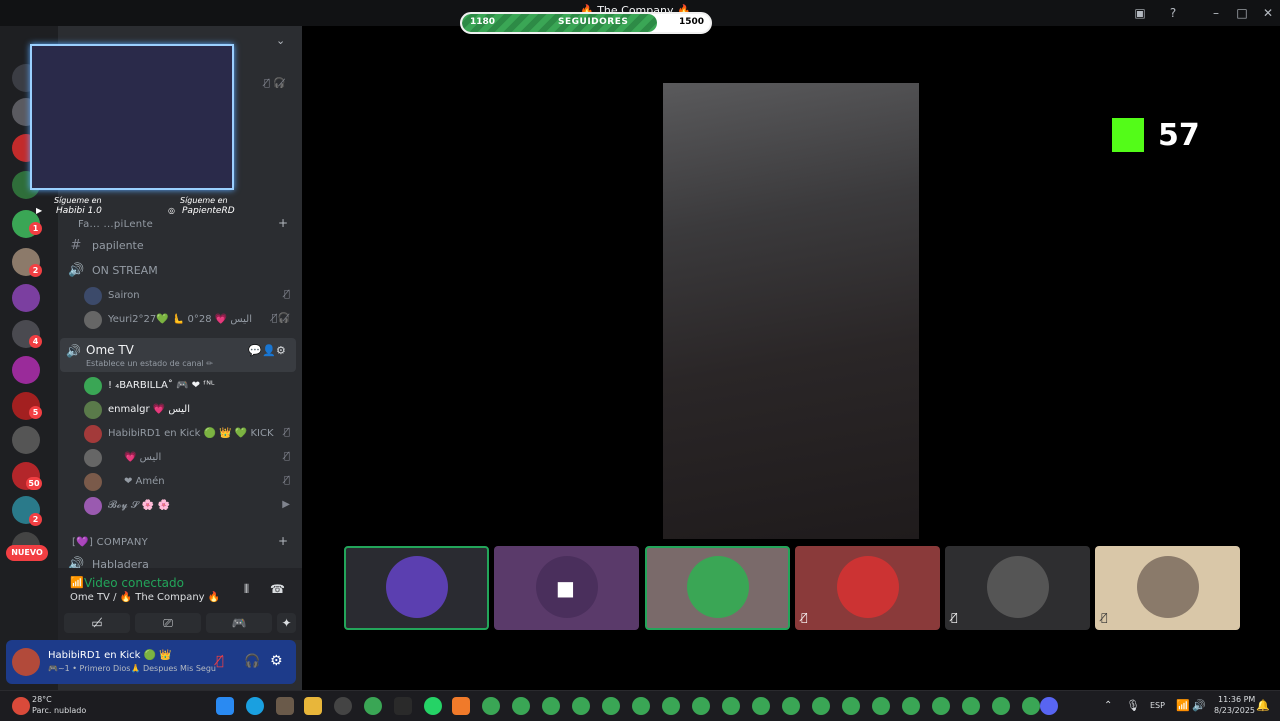 The height and width of the screenshot is (721, 1280). I want to click on category-company: [💜] COMPANY, so click(110, 542).